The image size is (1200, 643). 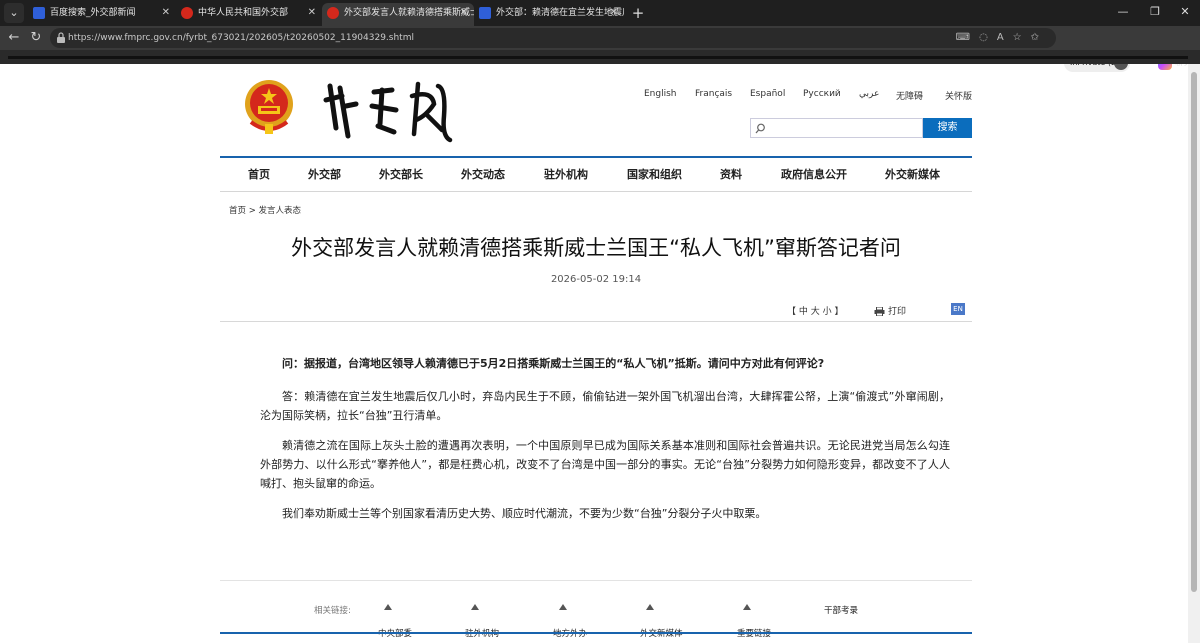 I want to click on close-window-button: ✕, so click(x=1185, y=12).